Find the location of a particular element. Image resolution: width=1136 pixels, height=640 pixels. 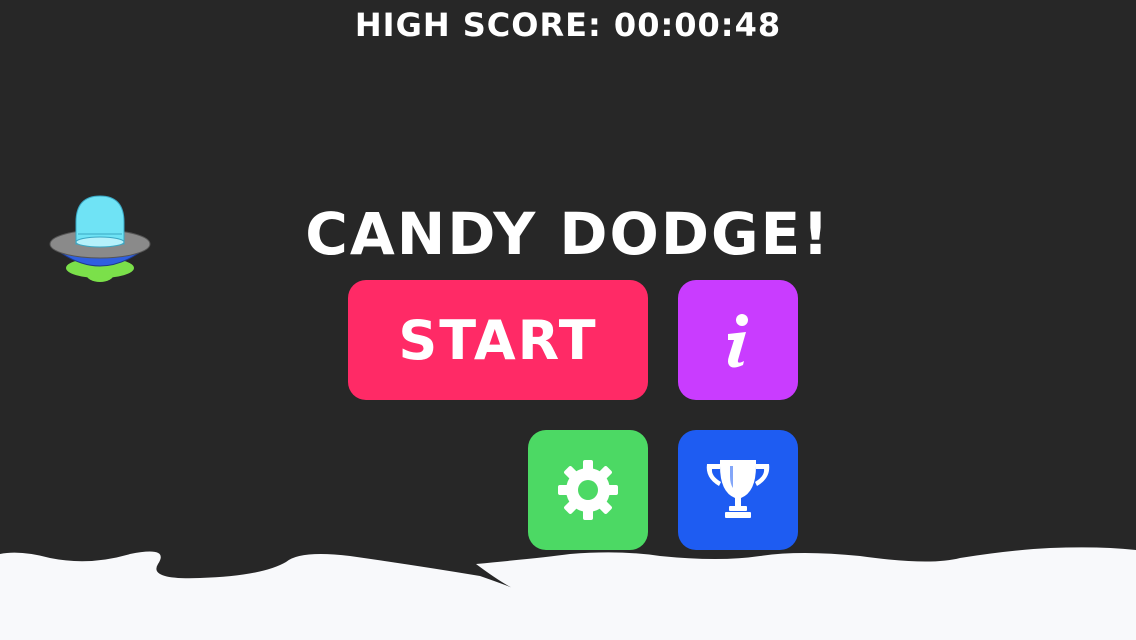

start-button: START is located at coordinates (498, 340).